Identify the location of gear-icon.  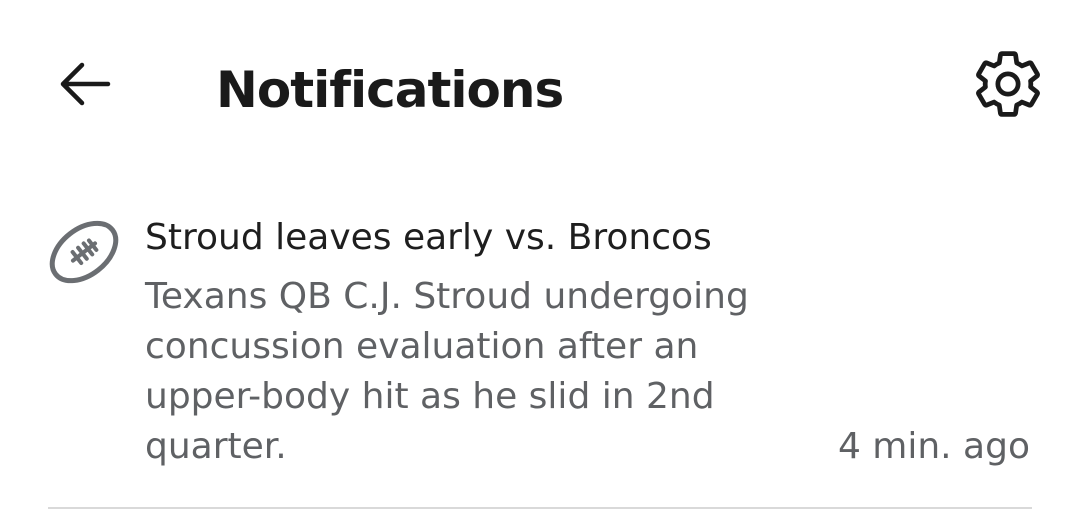
(1008, 84).